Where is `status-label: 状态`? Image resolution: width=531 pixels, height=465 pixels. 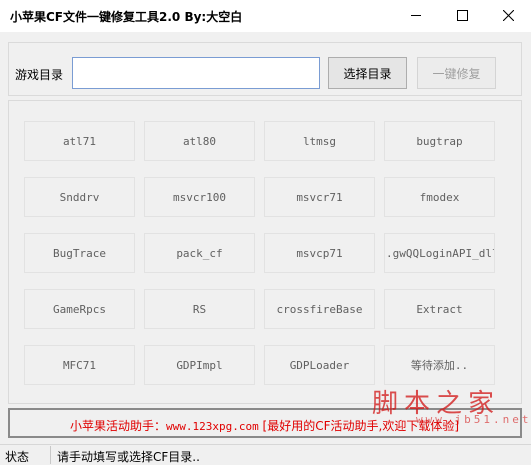
status-label: 状态 is located at coordinates (17, 457).